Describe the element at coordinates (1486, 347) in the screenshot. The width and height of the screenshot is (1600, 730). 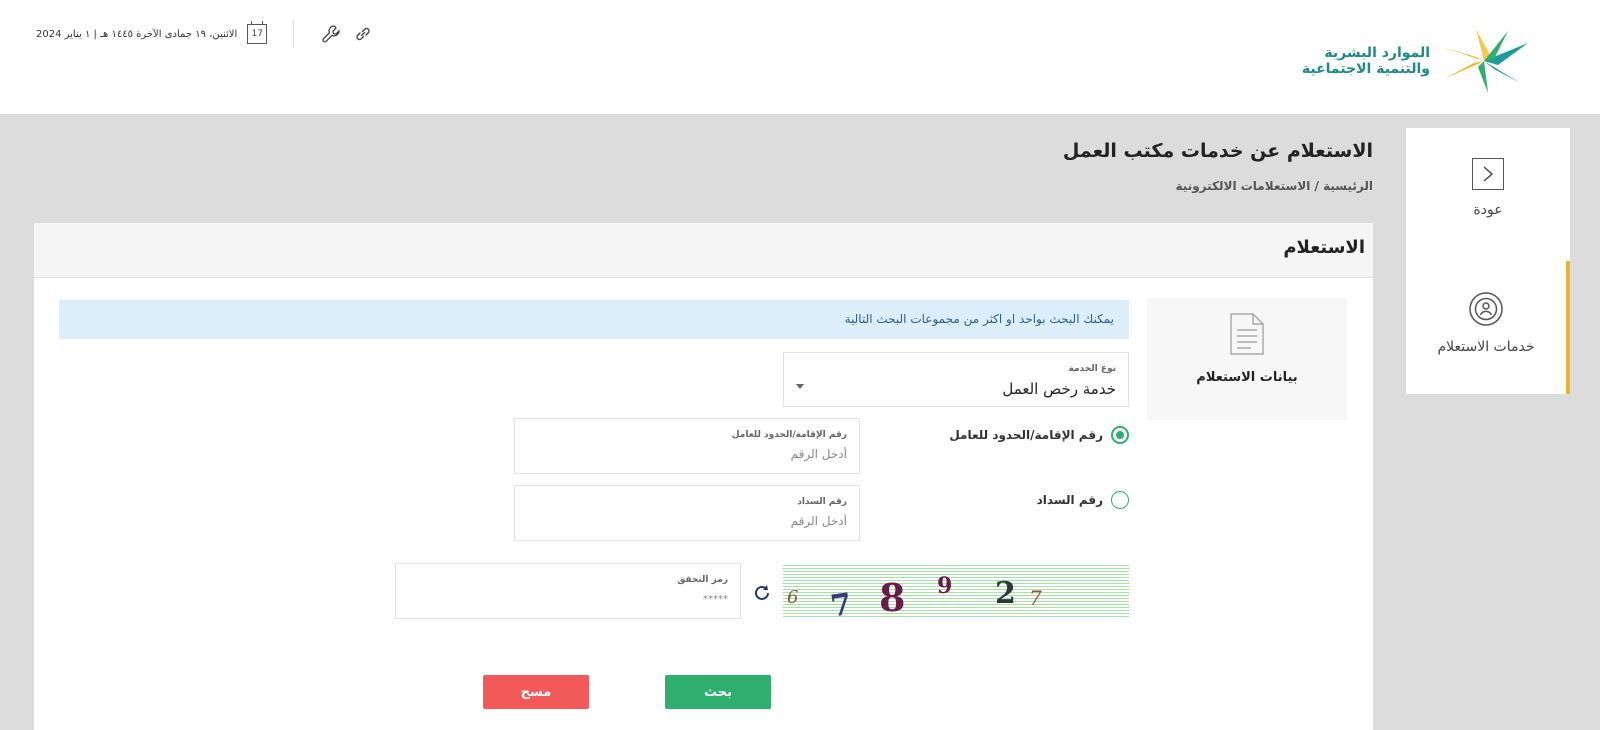
I see `side-item-label: خدمات الاستعلام` at that location.